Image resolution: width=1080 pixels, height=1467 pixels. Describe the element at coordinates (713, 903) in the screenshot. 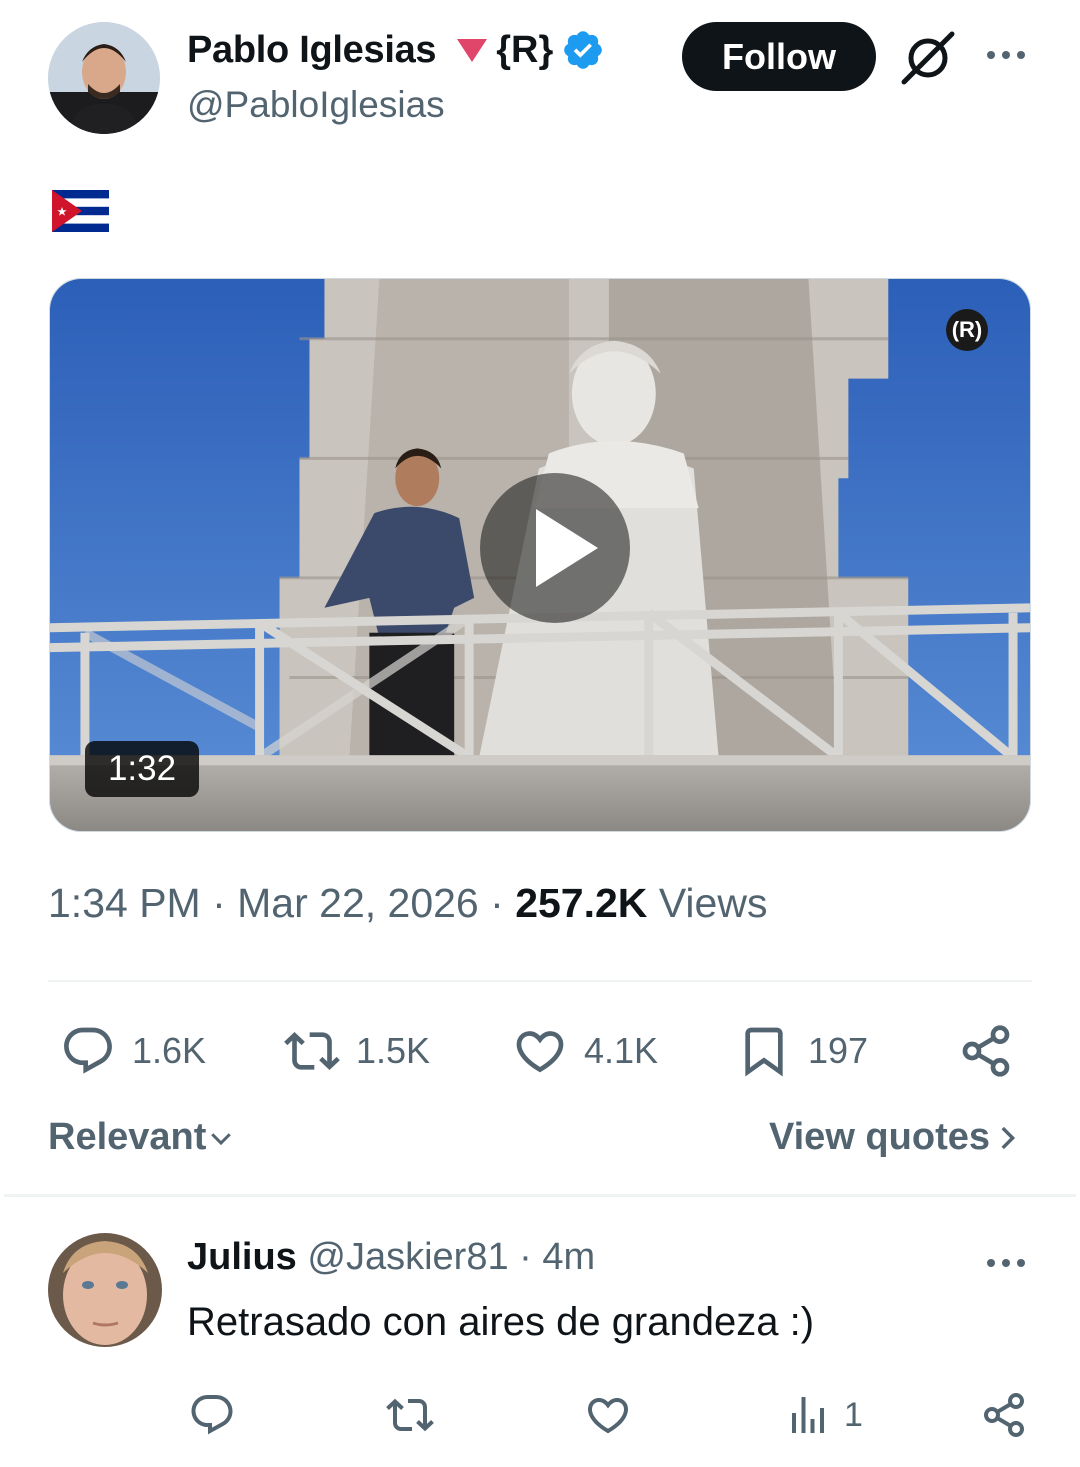

I see `views-label: Views` at that location.